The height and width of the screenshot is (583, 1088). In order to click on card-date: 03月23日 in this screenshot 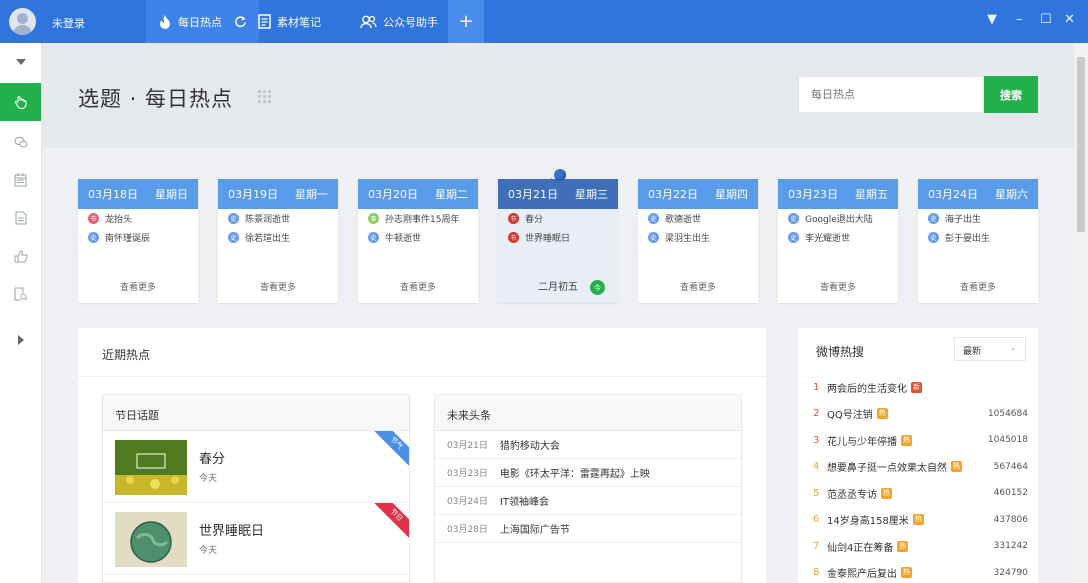, I will do `click(813, 194)`.